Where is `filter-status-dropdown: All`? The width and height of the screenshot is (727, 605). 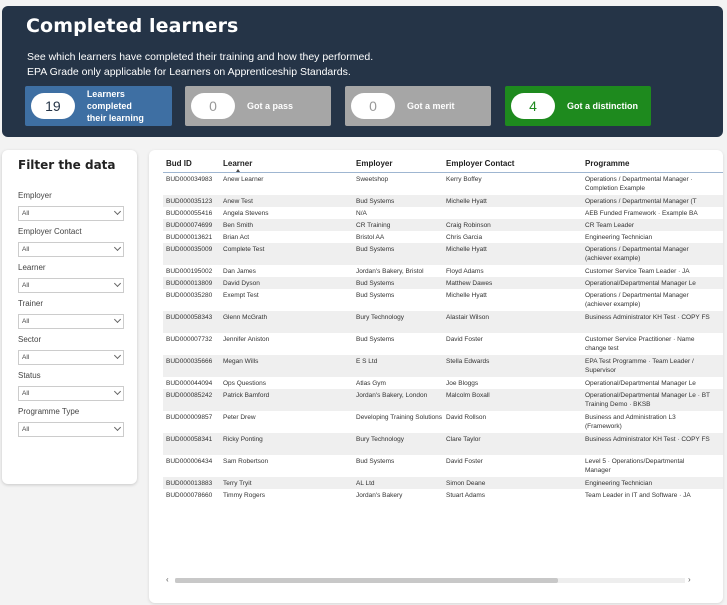
filter-status-dropdown: All is located at coordinates (71, 393).